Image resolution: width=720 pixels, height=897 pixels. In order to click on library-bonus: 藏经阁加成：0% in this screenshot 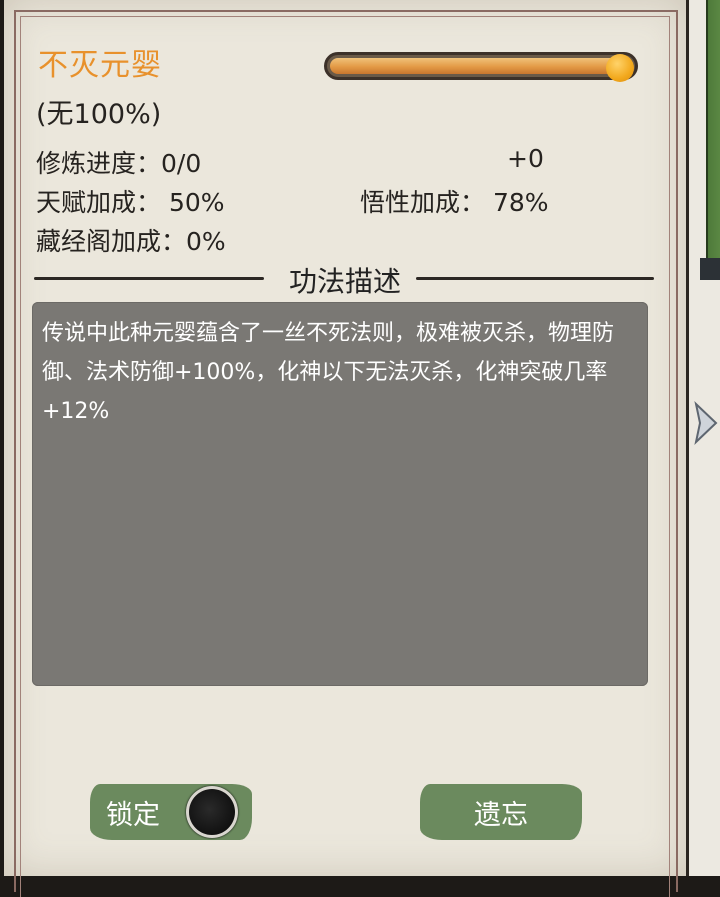, I will do `click(131, 241)`.